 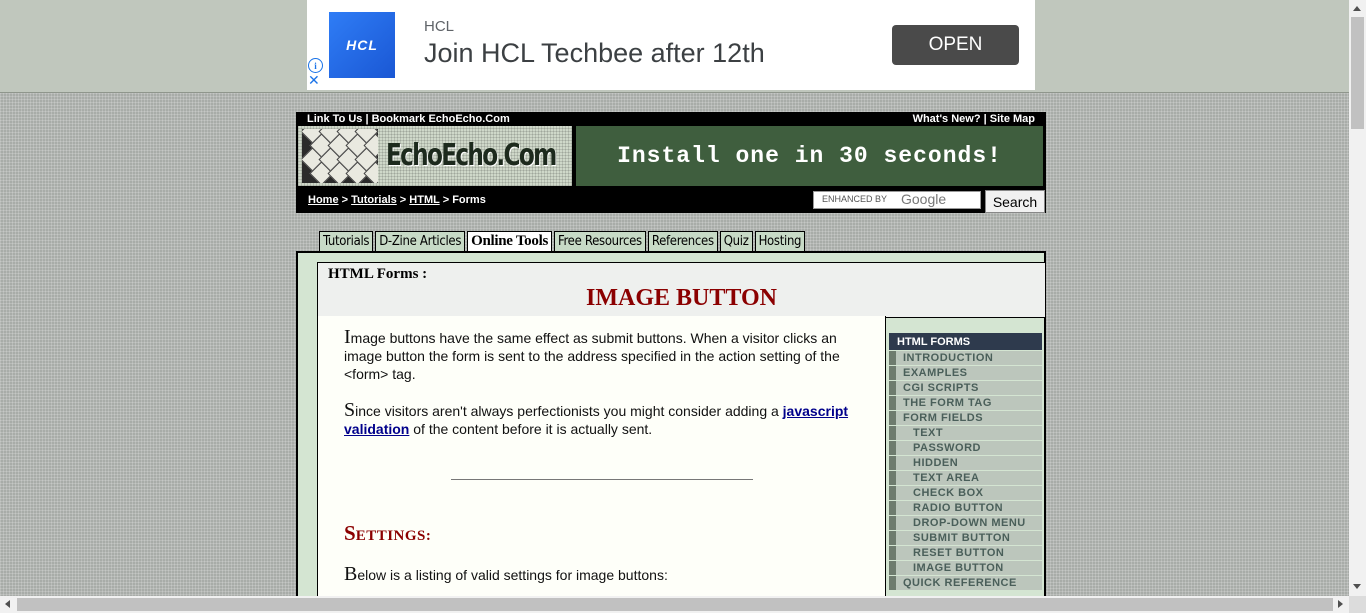 I want to click on search-input: ENHANCED BY Google, so click(x=897, y=200).